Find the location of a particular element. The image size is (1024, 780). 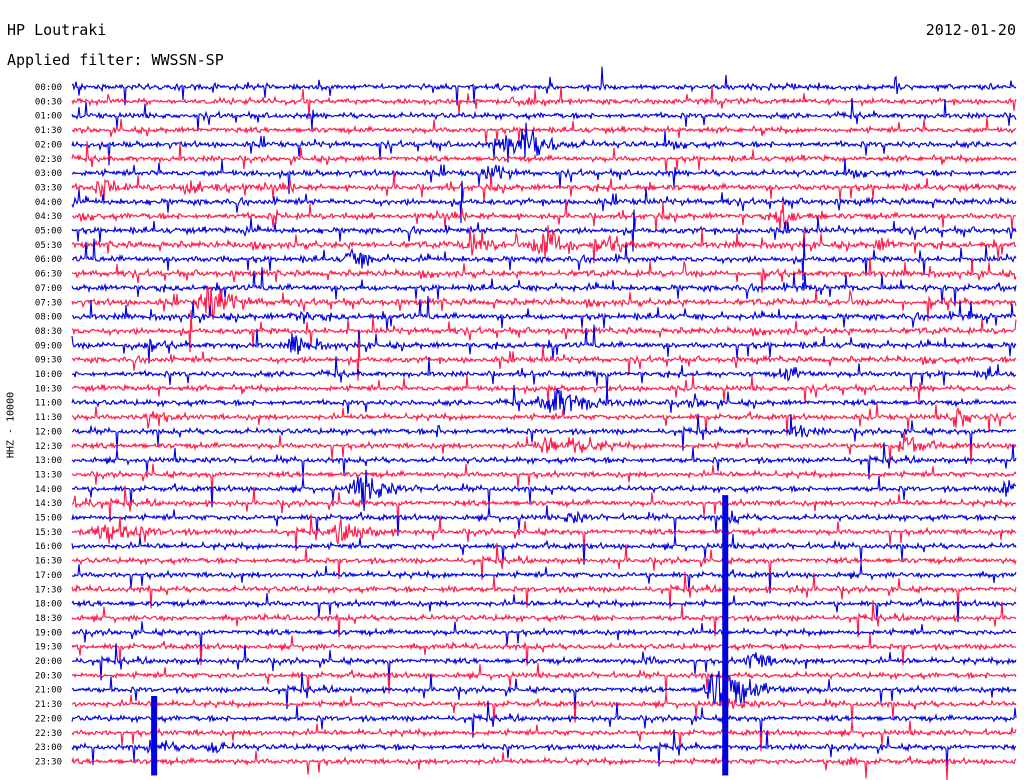

time-tick-label: 01:00 is located at coordinates (48, 117).